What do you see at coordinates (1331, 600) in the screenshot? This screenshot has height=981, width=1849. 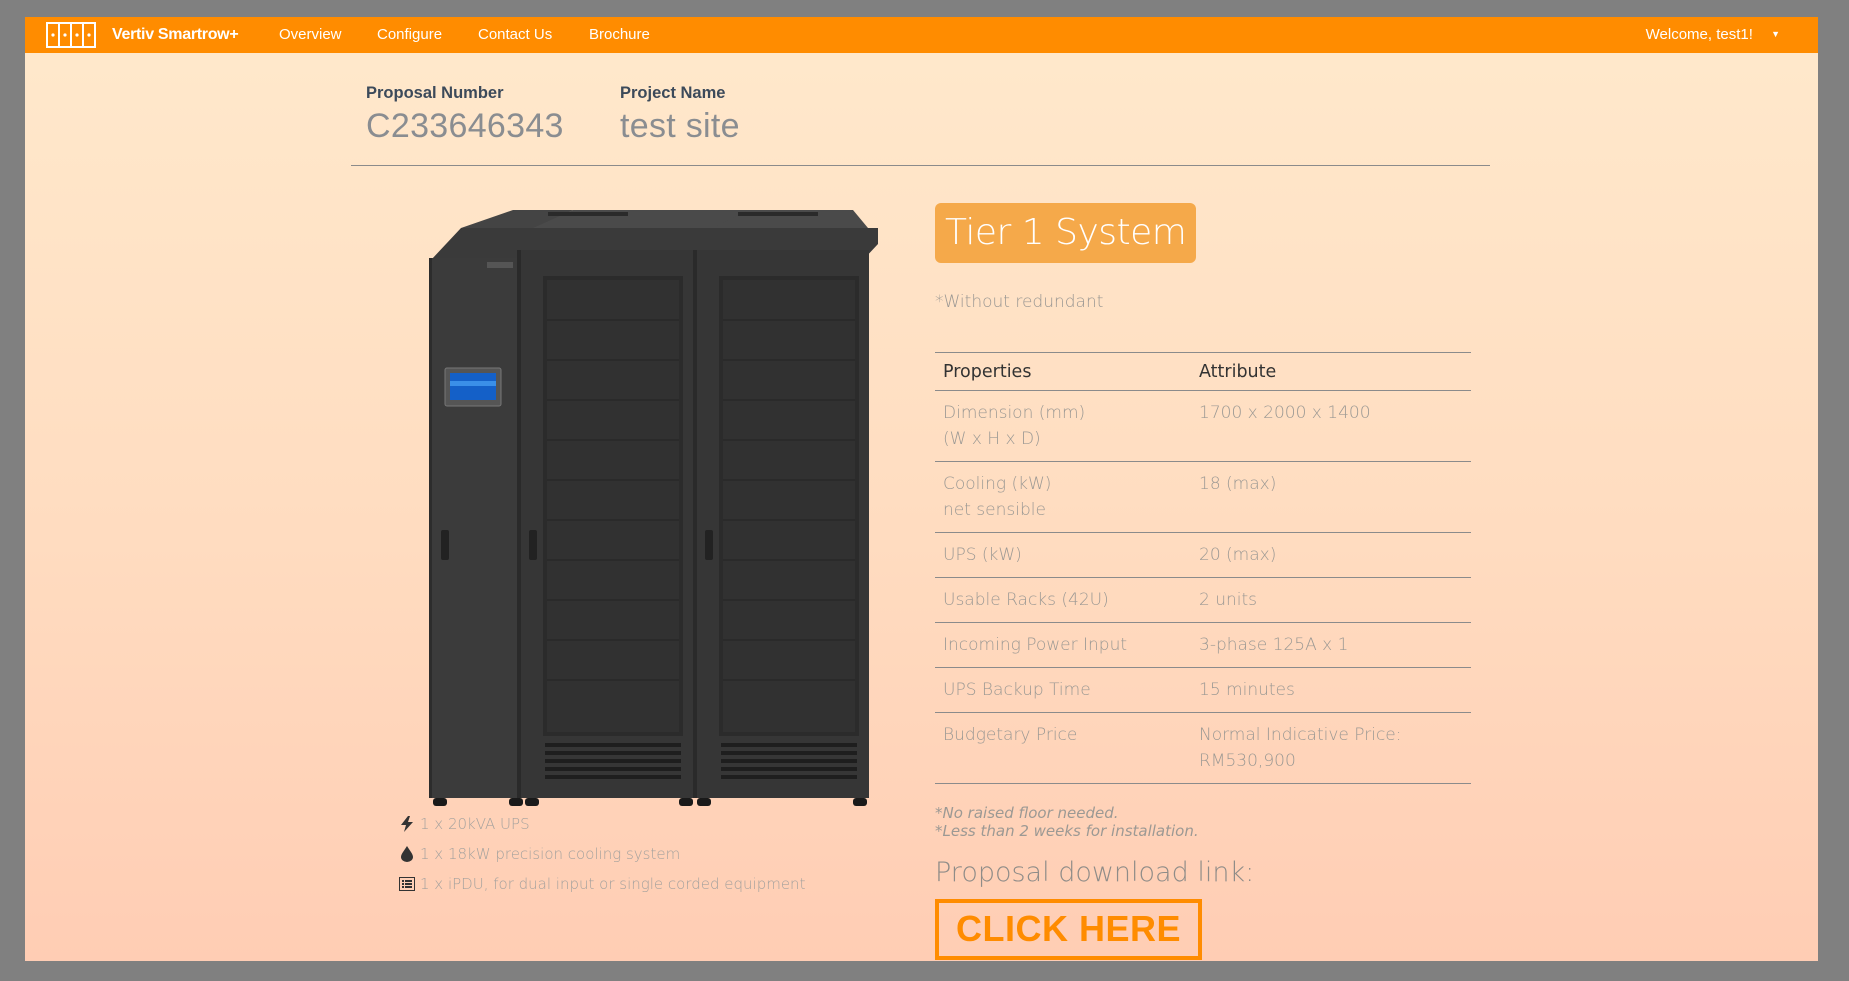 I see `attribute-cell: 2 units` at bounding box center [1331, 600].